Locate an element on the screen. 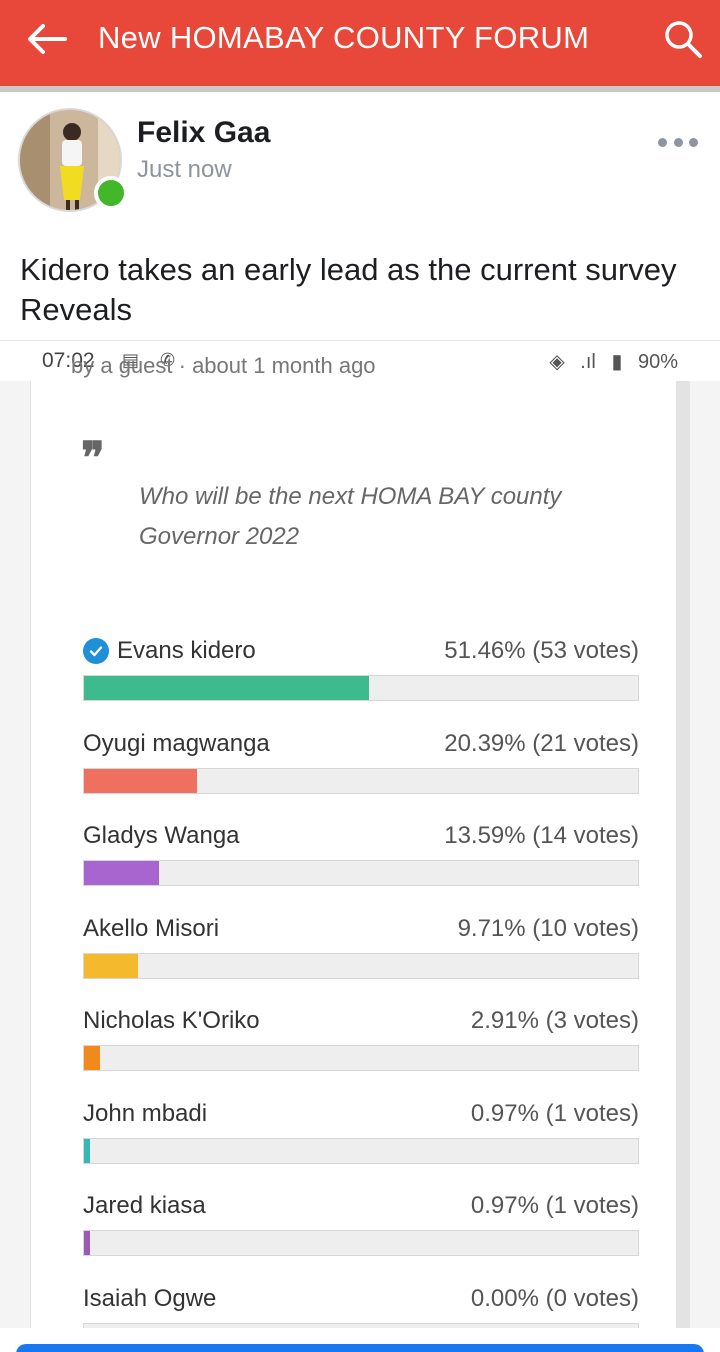 This screenshot has width=720, height=1352. poll-option: Nicholas K'Oriko 2.91% (3 votes) is located at coordinates (361, 1049).